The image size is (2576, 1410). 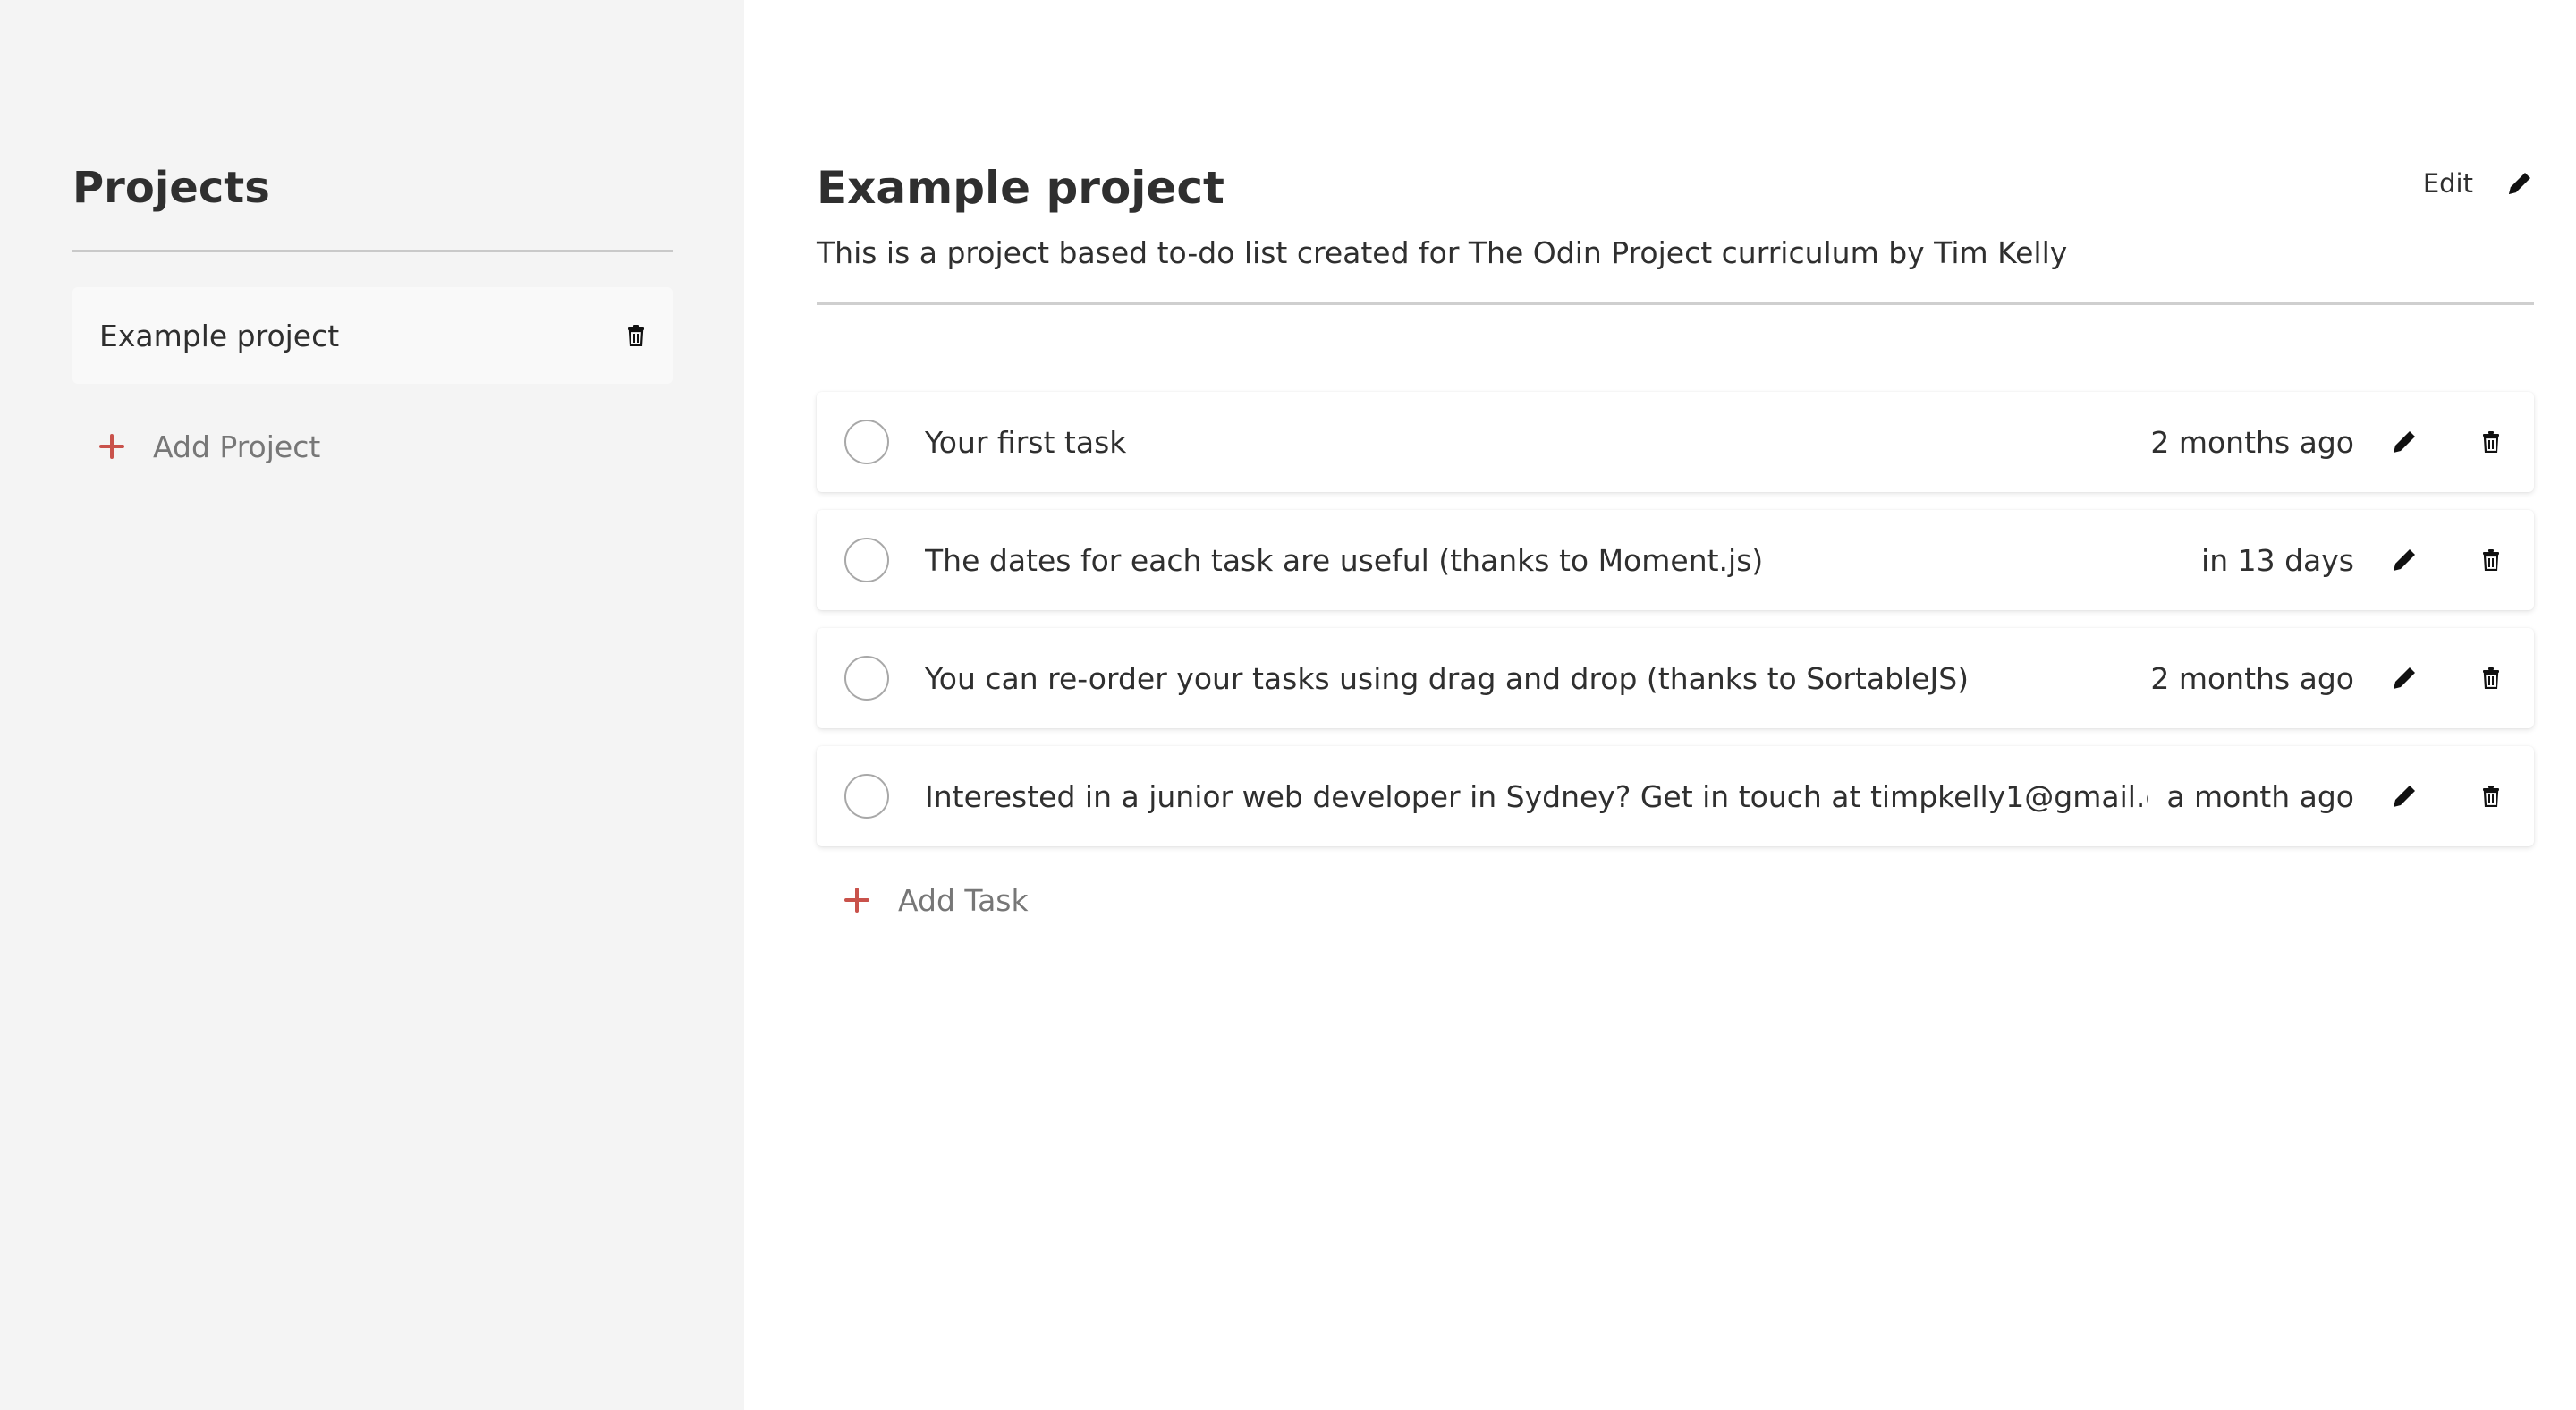 What do you see at coordinates (636, 335) in the screenshot?
I see `trash-icon` at bounding box center [636, 335].